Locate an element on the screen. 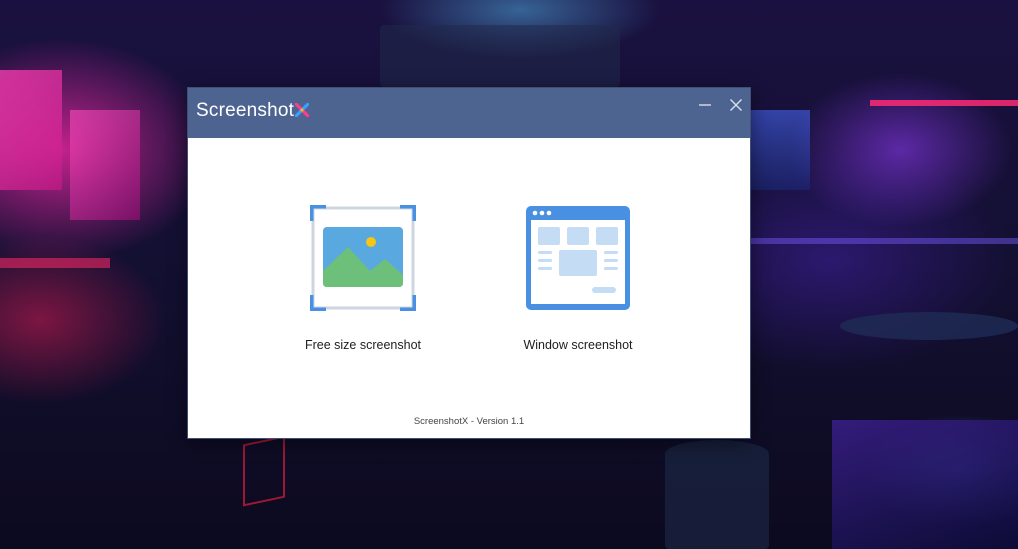  wallpaper-monitor-right is located at coordinates (925, 484).